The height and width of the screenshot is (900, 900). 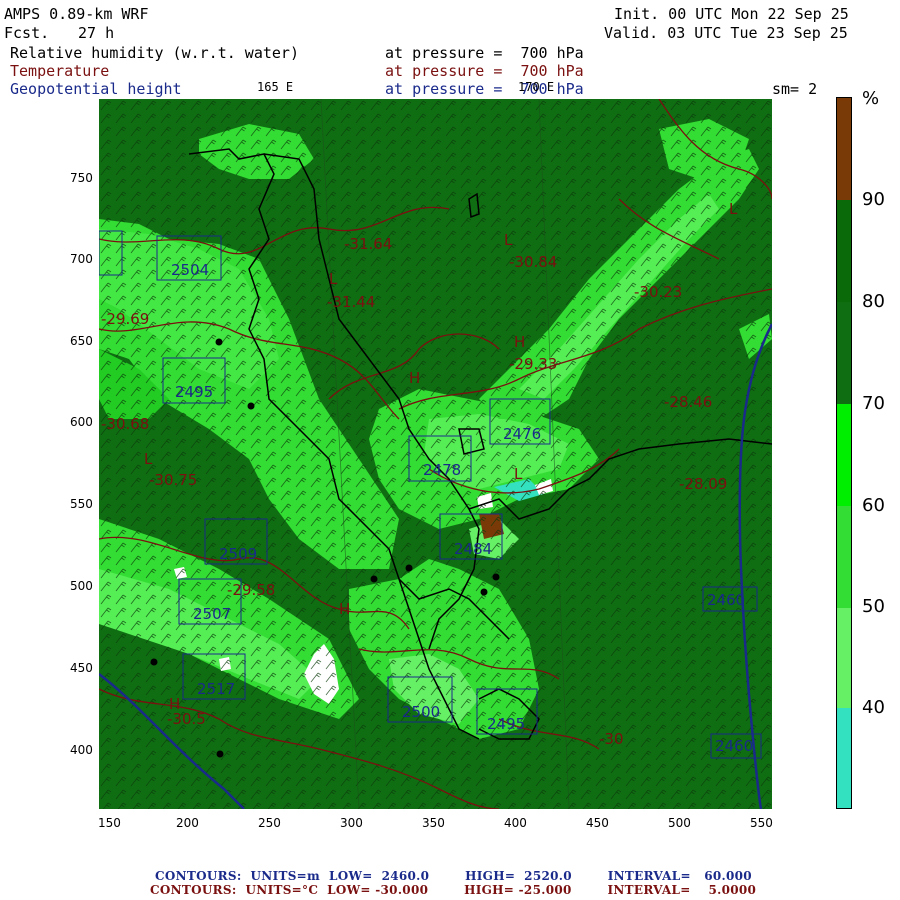 What do you see at coordinates (473, 549) in the screenshot?
I see `height-label: 2484` at bounding box center [473, 549].